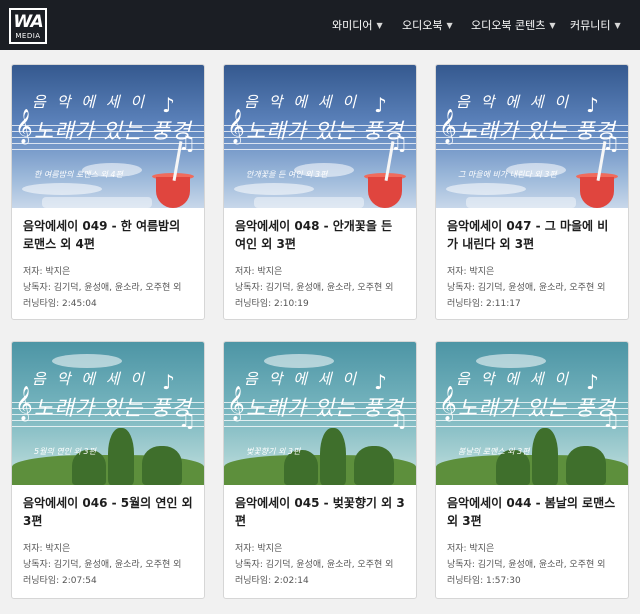 This screenshot has height=614, width=640. Describe the element at coordinates (78, 174) in the screenshot. I see `cover-subtitle: 한 여름밤의 로맨스 외 4편` at that location.